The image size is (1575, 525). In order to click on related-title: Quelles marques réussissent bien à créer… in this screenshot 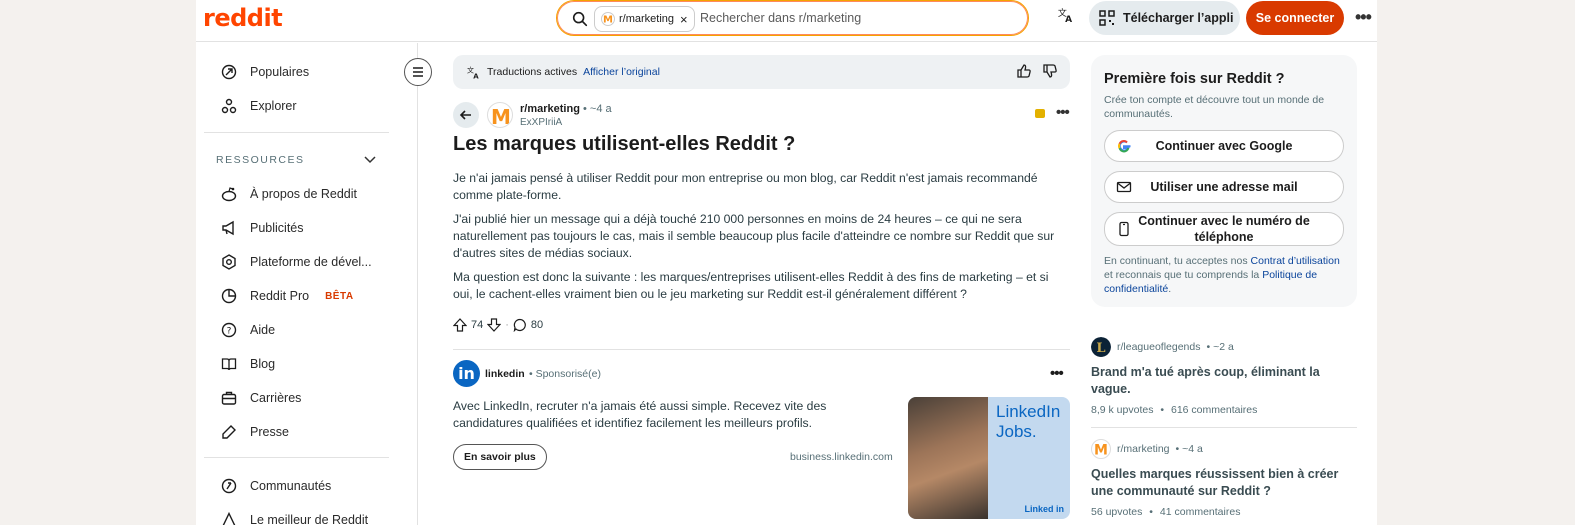, I will do `click(1224, 483)`.